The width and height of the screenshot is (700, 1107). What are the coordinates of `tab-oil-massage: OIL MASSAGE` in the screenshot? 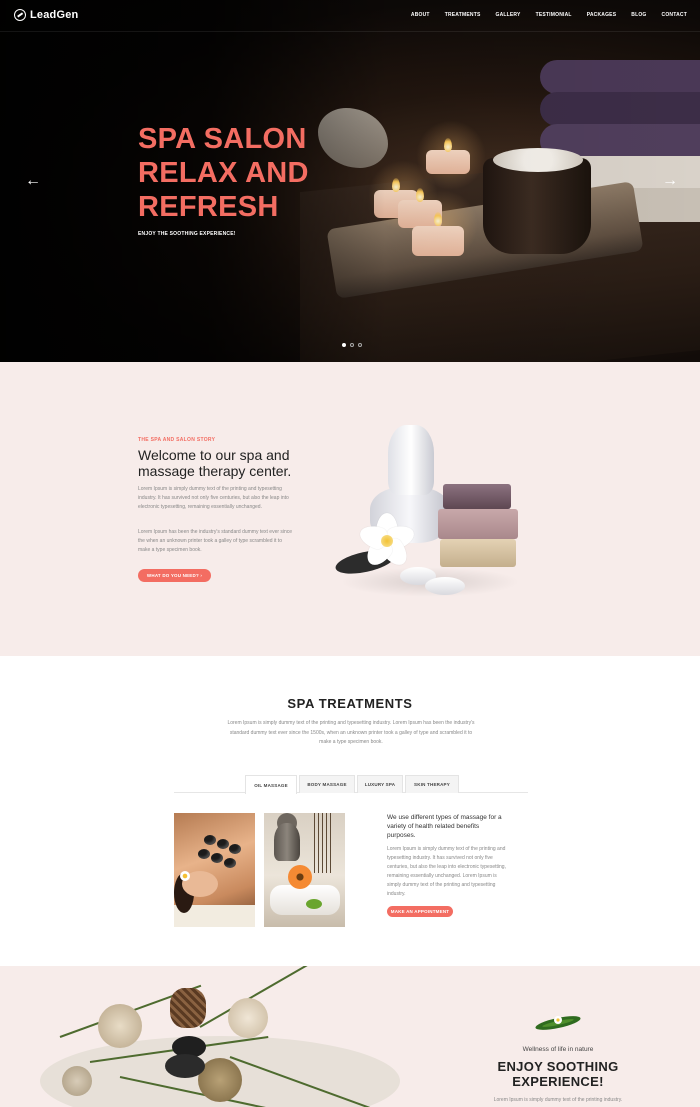 It's located at (271, 784).